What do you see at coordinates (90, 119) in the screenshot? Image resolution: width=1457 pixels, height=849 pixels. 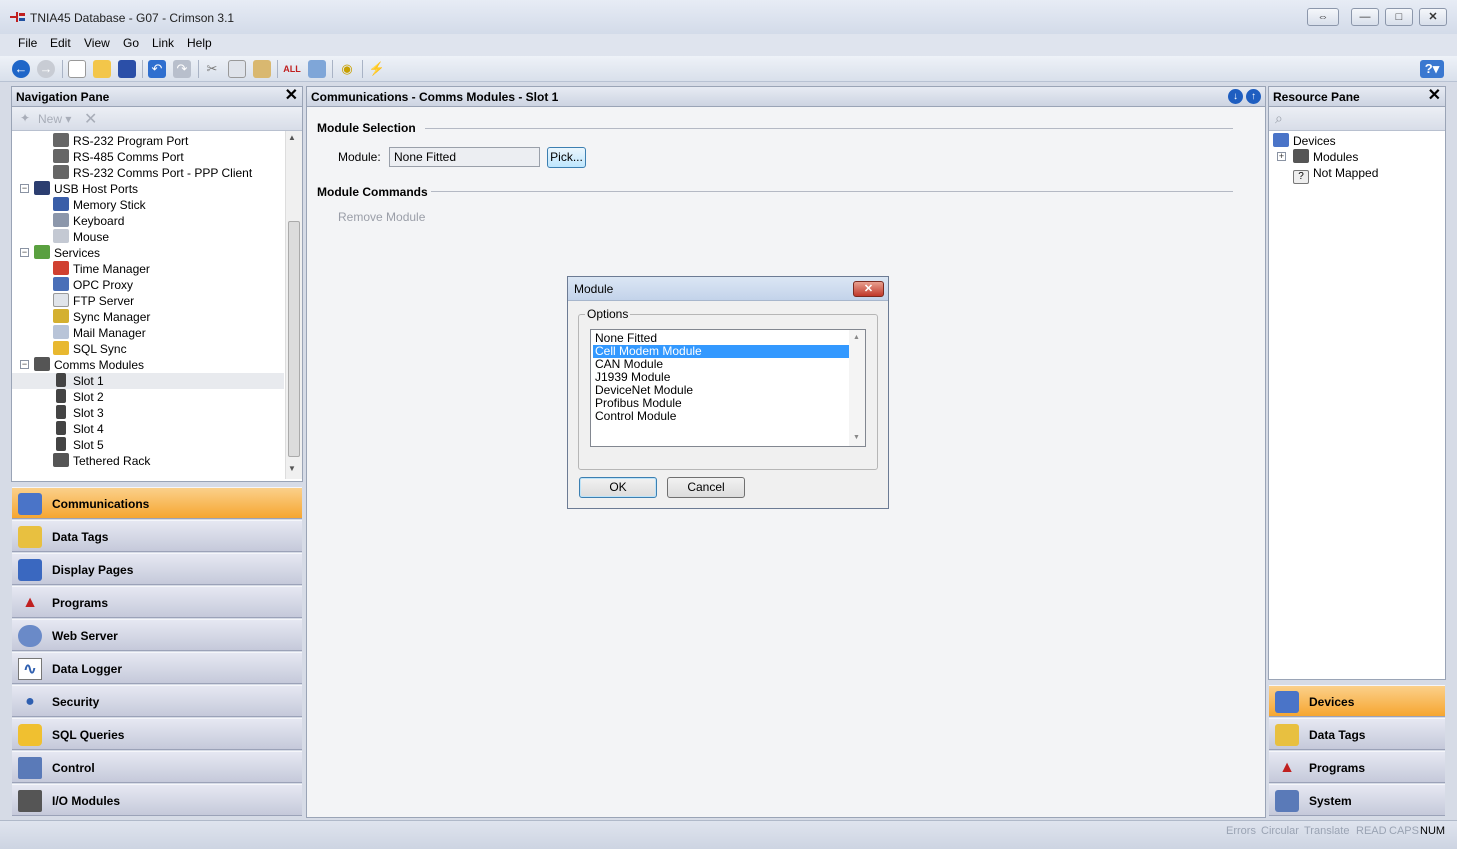 I see `delete-icon: ✕` at bounding box center [90, 119].